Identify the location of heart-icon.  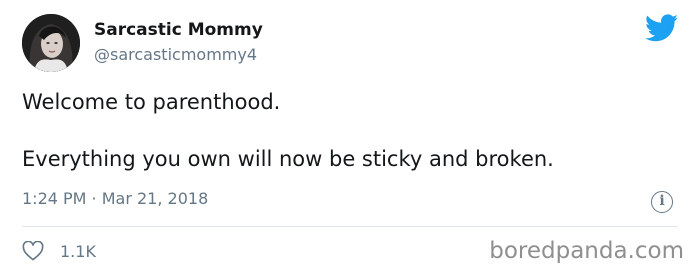
(33, 251).